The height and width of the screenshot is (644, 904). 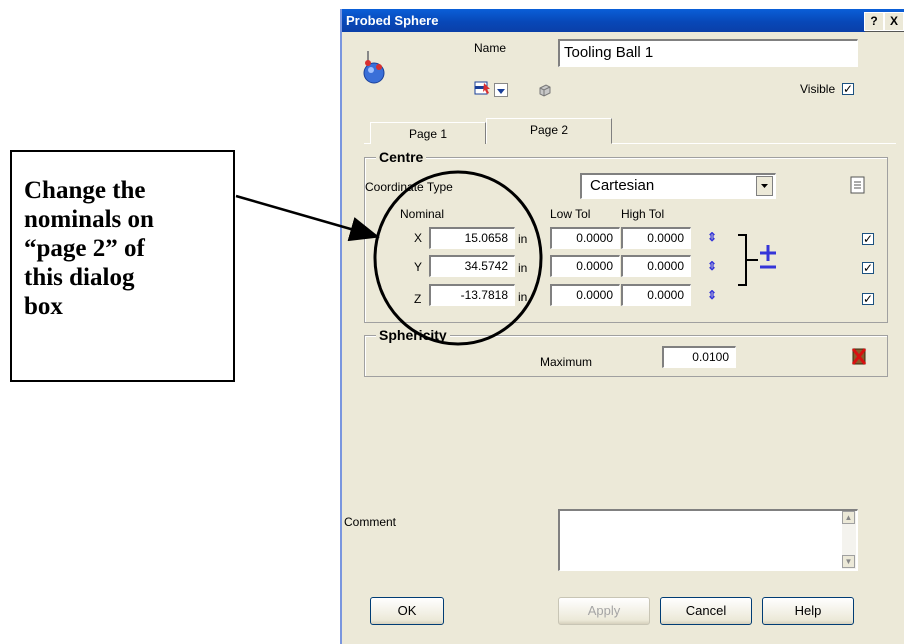 I want to click on annotation-overlay, so click(x=389, y=258).